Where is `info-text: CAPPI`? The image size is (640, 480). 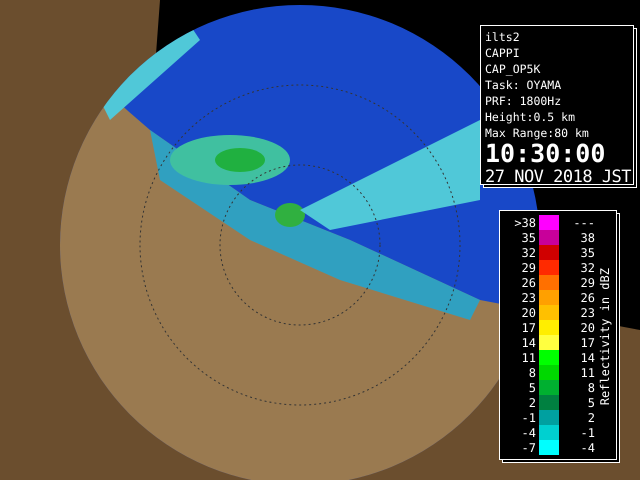
info-text: CAPPI is located at coordinates (503, 53).